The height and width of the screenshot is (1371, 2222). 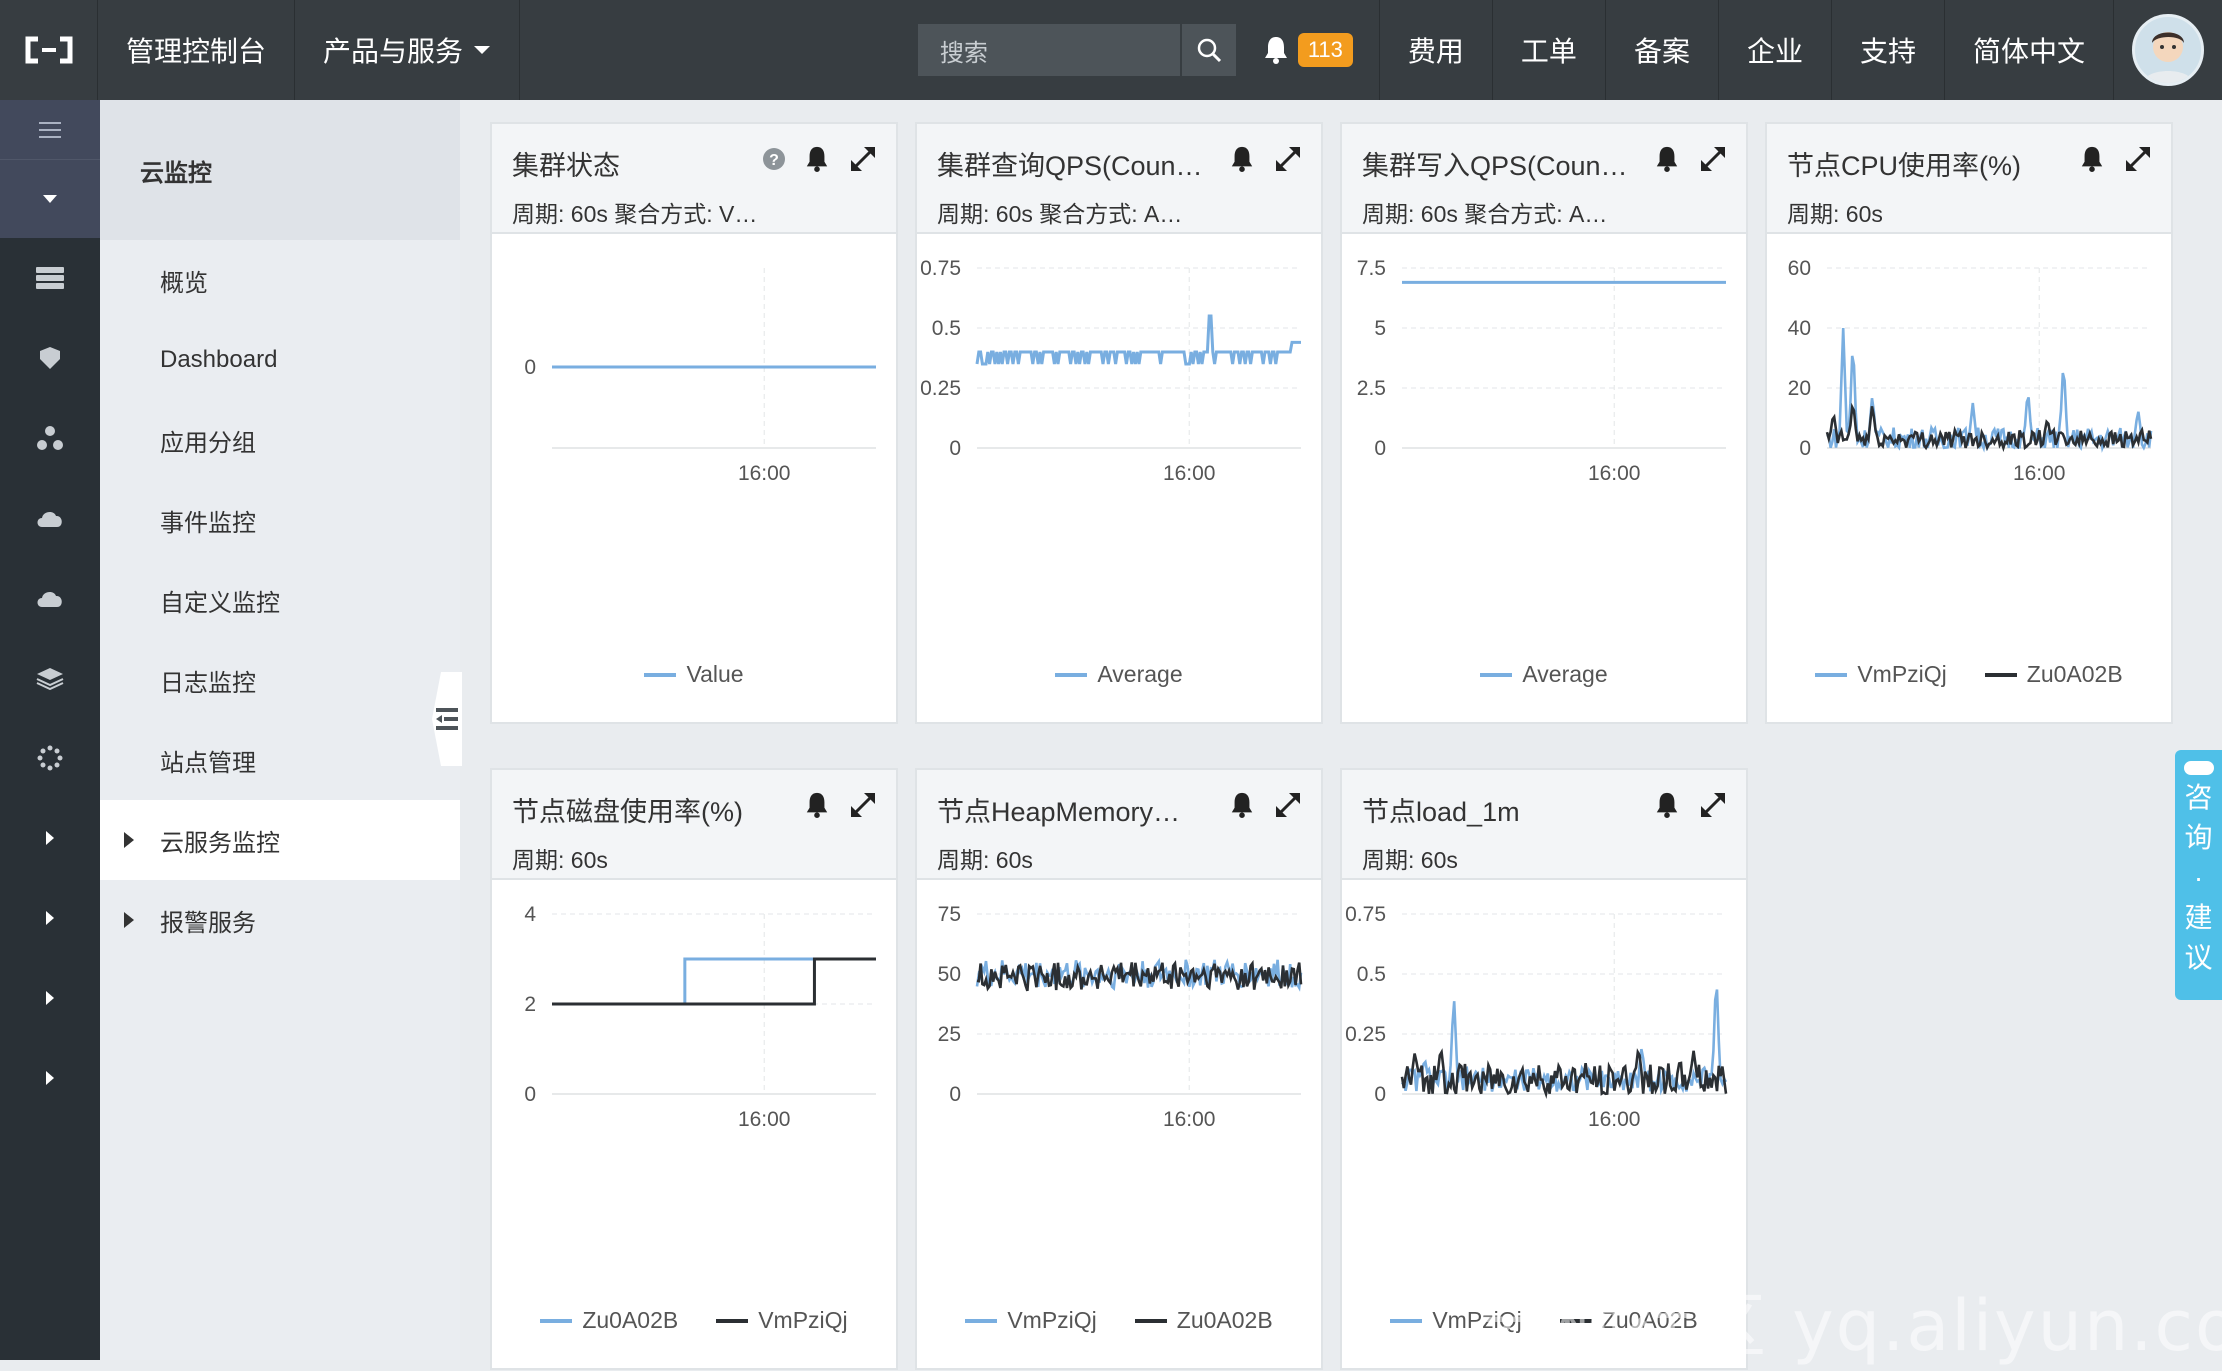 What do you see at coordinates (2168, 50) in the screenshot?
I see `user-avatar` at bounding box center [2168, 50].